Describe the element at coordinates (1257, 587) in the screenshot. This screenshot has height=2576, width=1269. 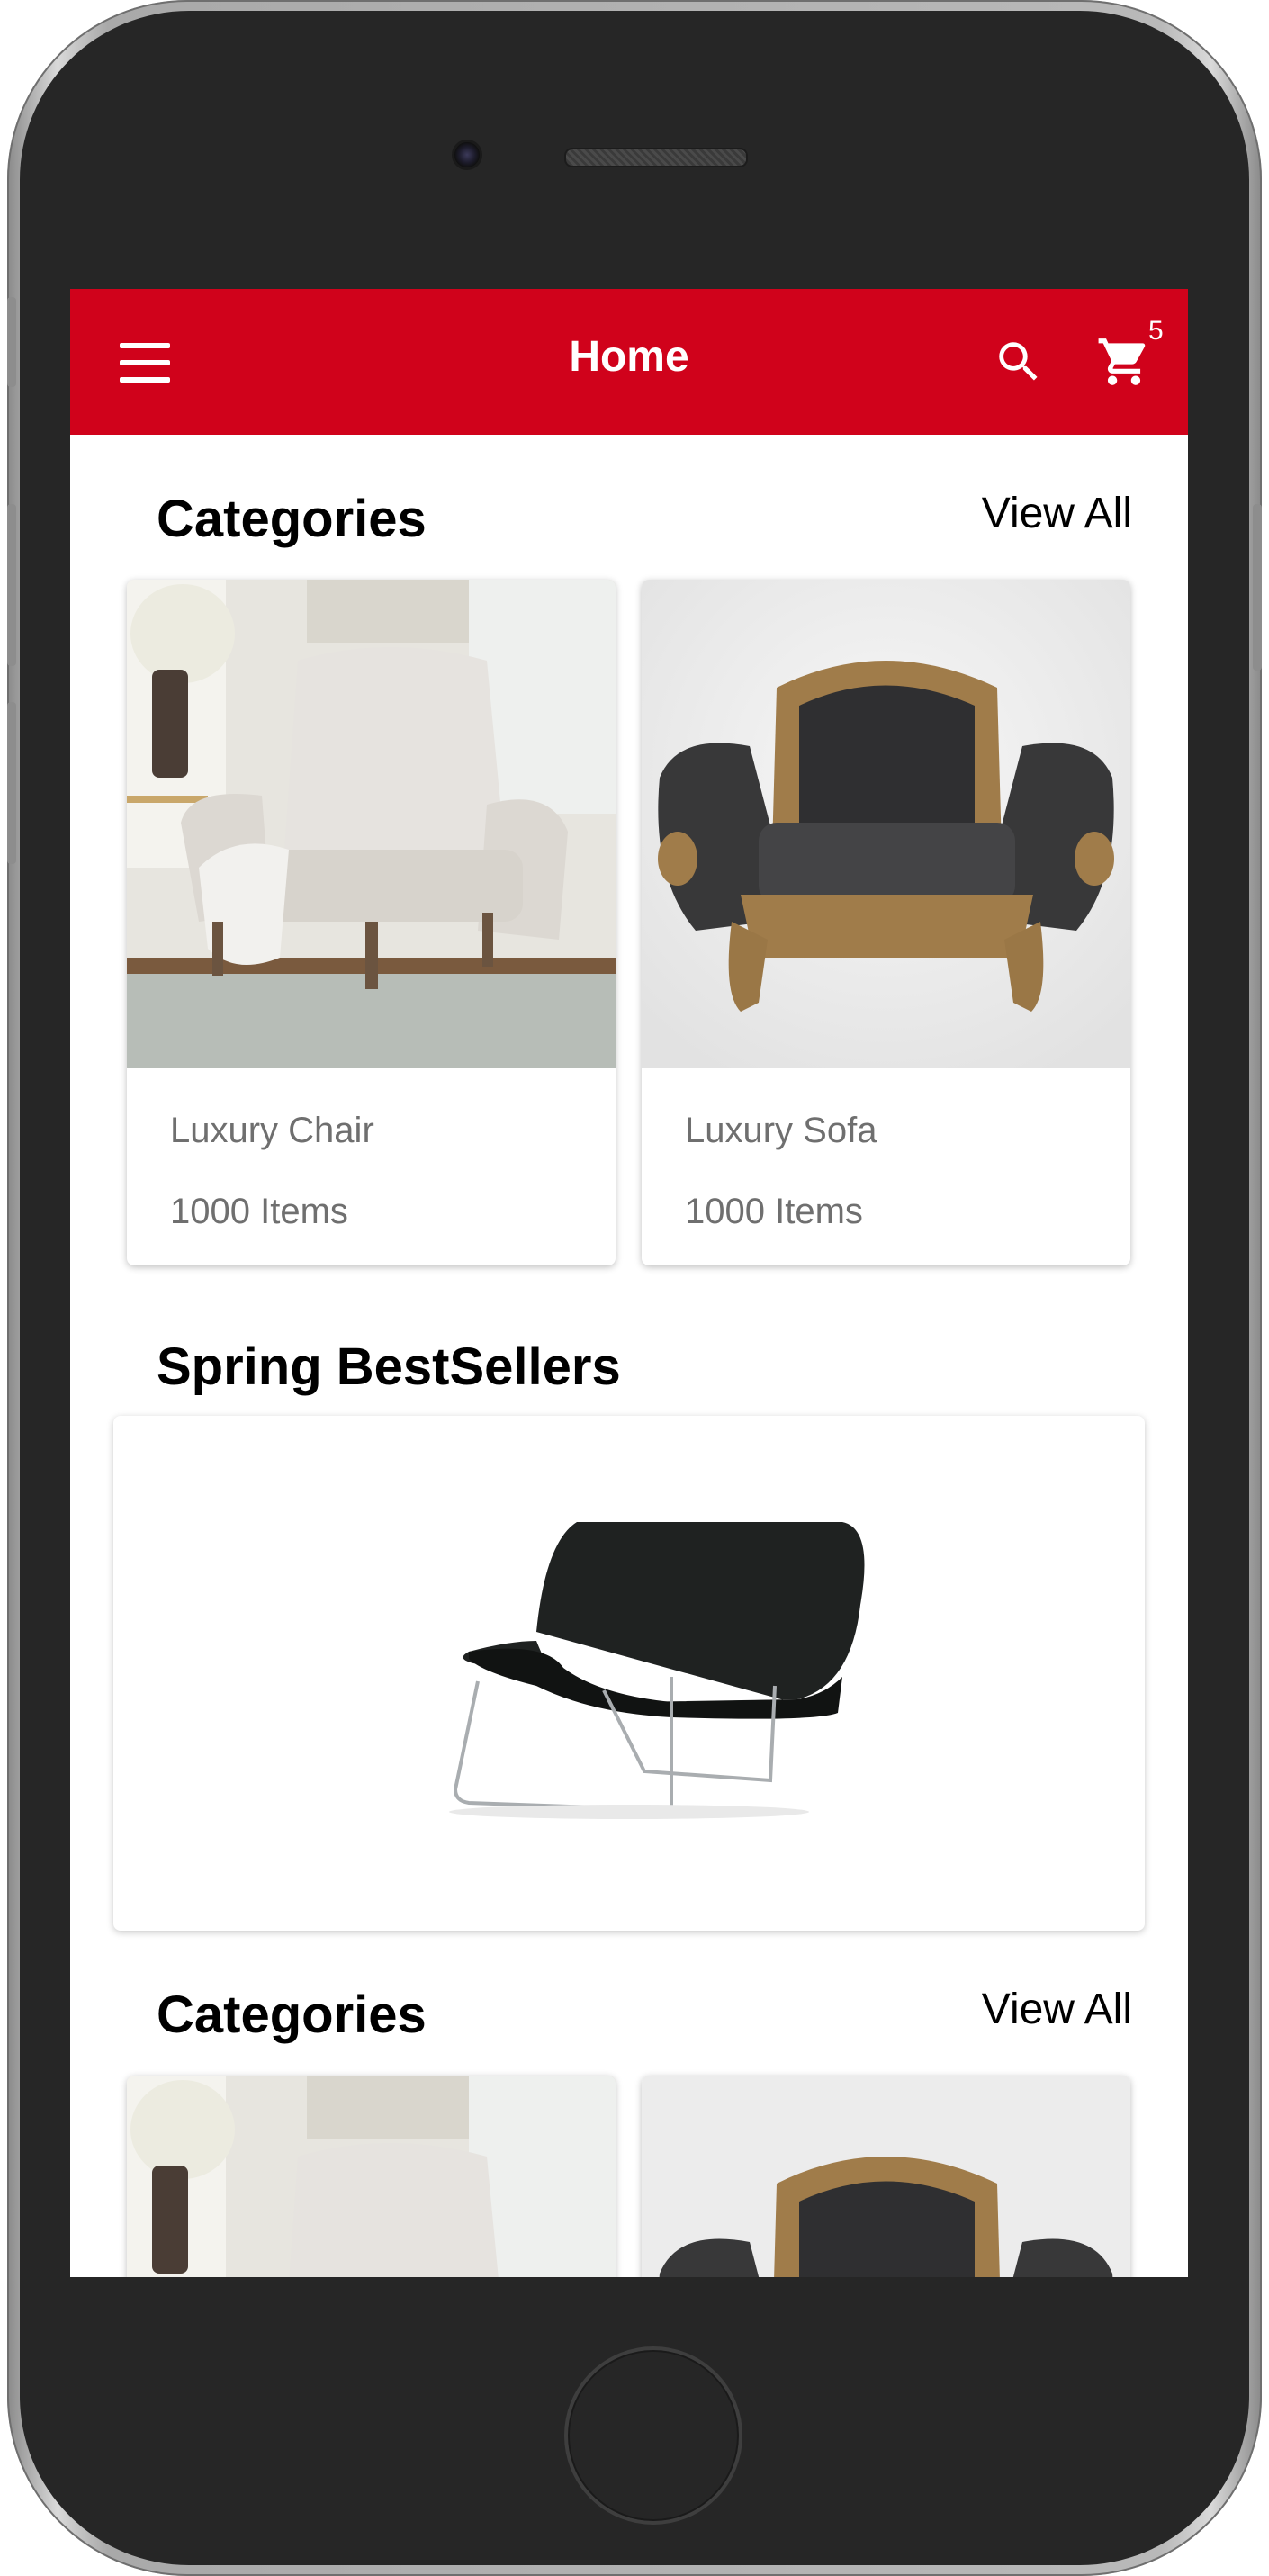
I see `power-button` at that location.